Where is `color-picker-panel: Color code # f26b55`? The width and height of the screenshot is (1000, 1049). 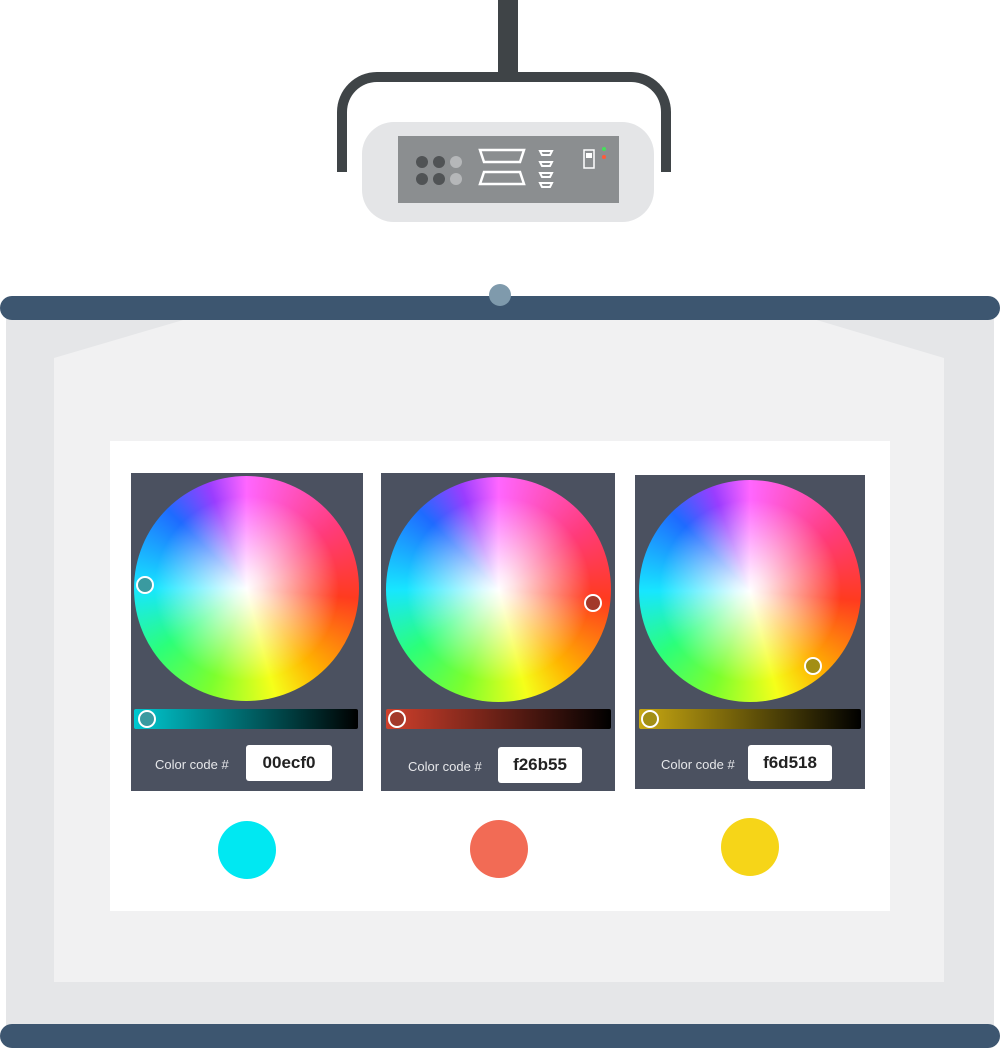
color-picker-panel: Color code # f26b55 is located at coordinates (498, 632).